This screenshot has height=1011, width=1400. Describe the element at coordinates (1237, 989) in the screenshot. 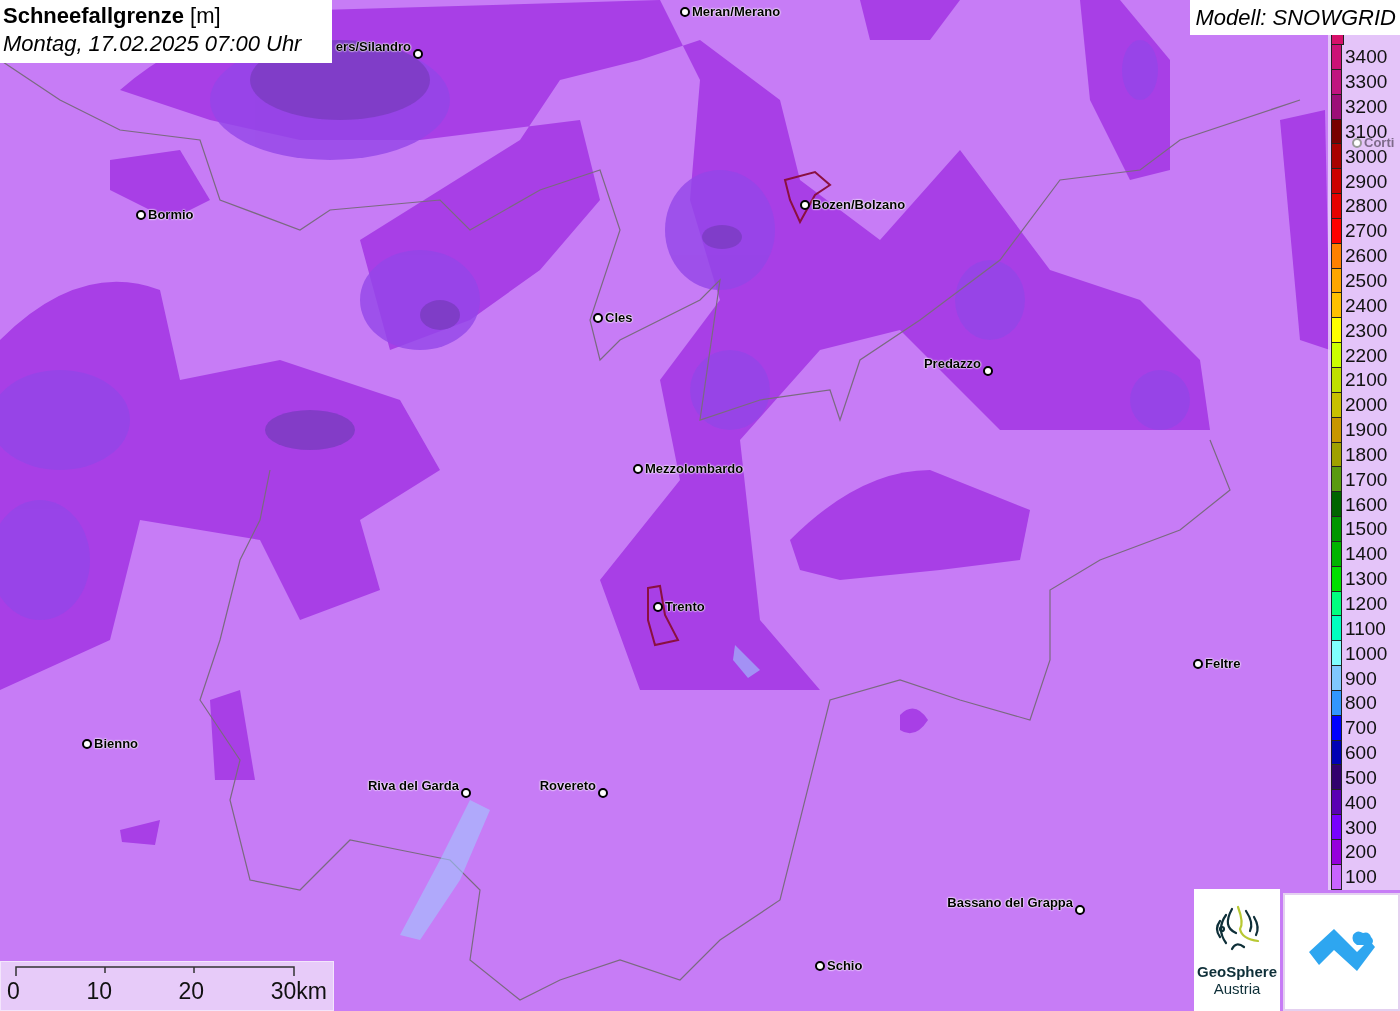

I see `logo-subtitle: Austria` at that location.